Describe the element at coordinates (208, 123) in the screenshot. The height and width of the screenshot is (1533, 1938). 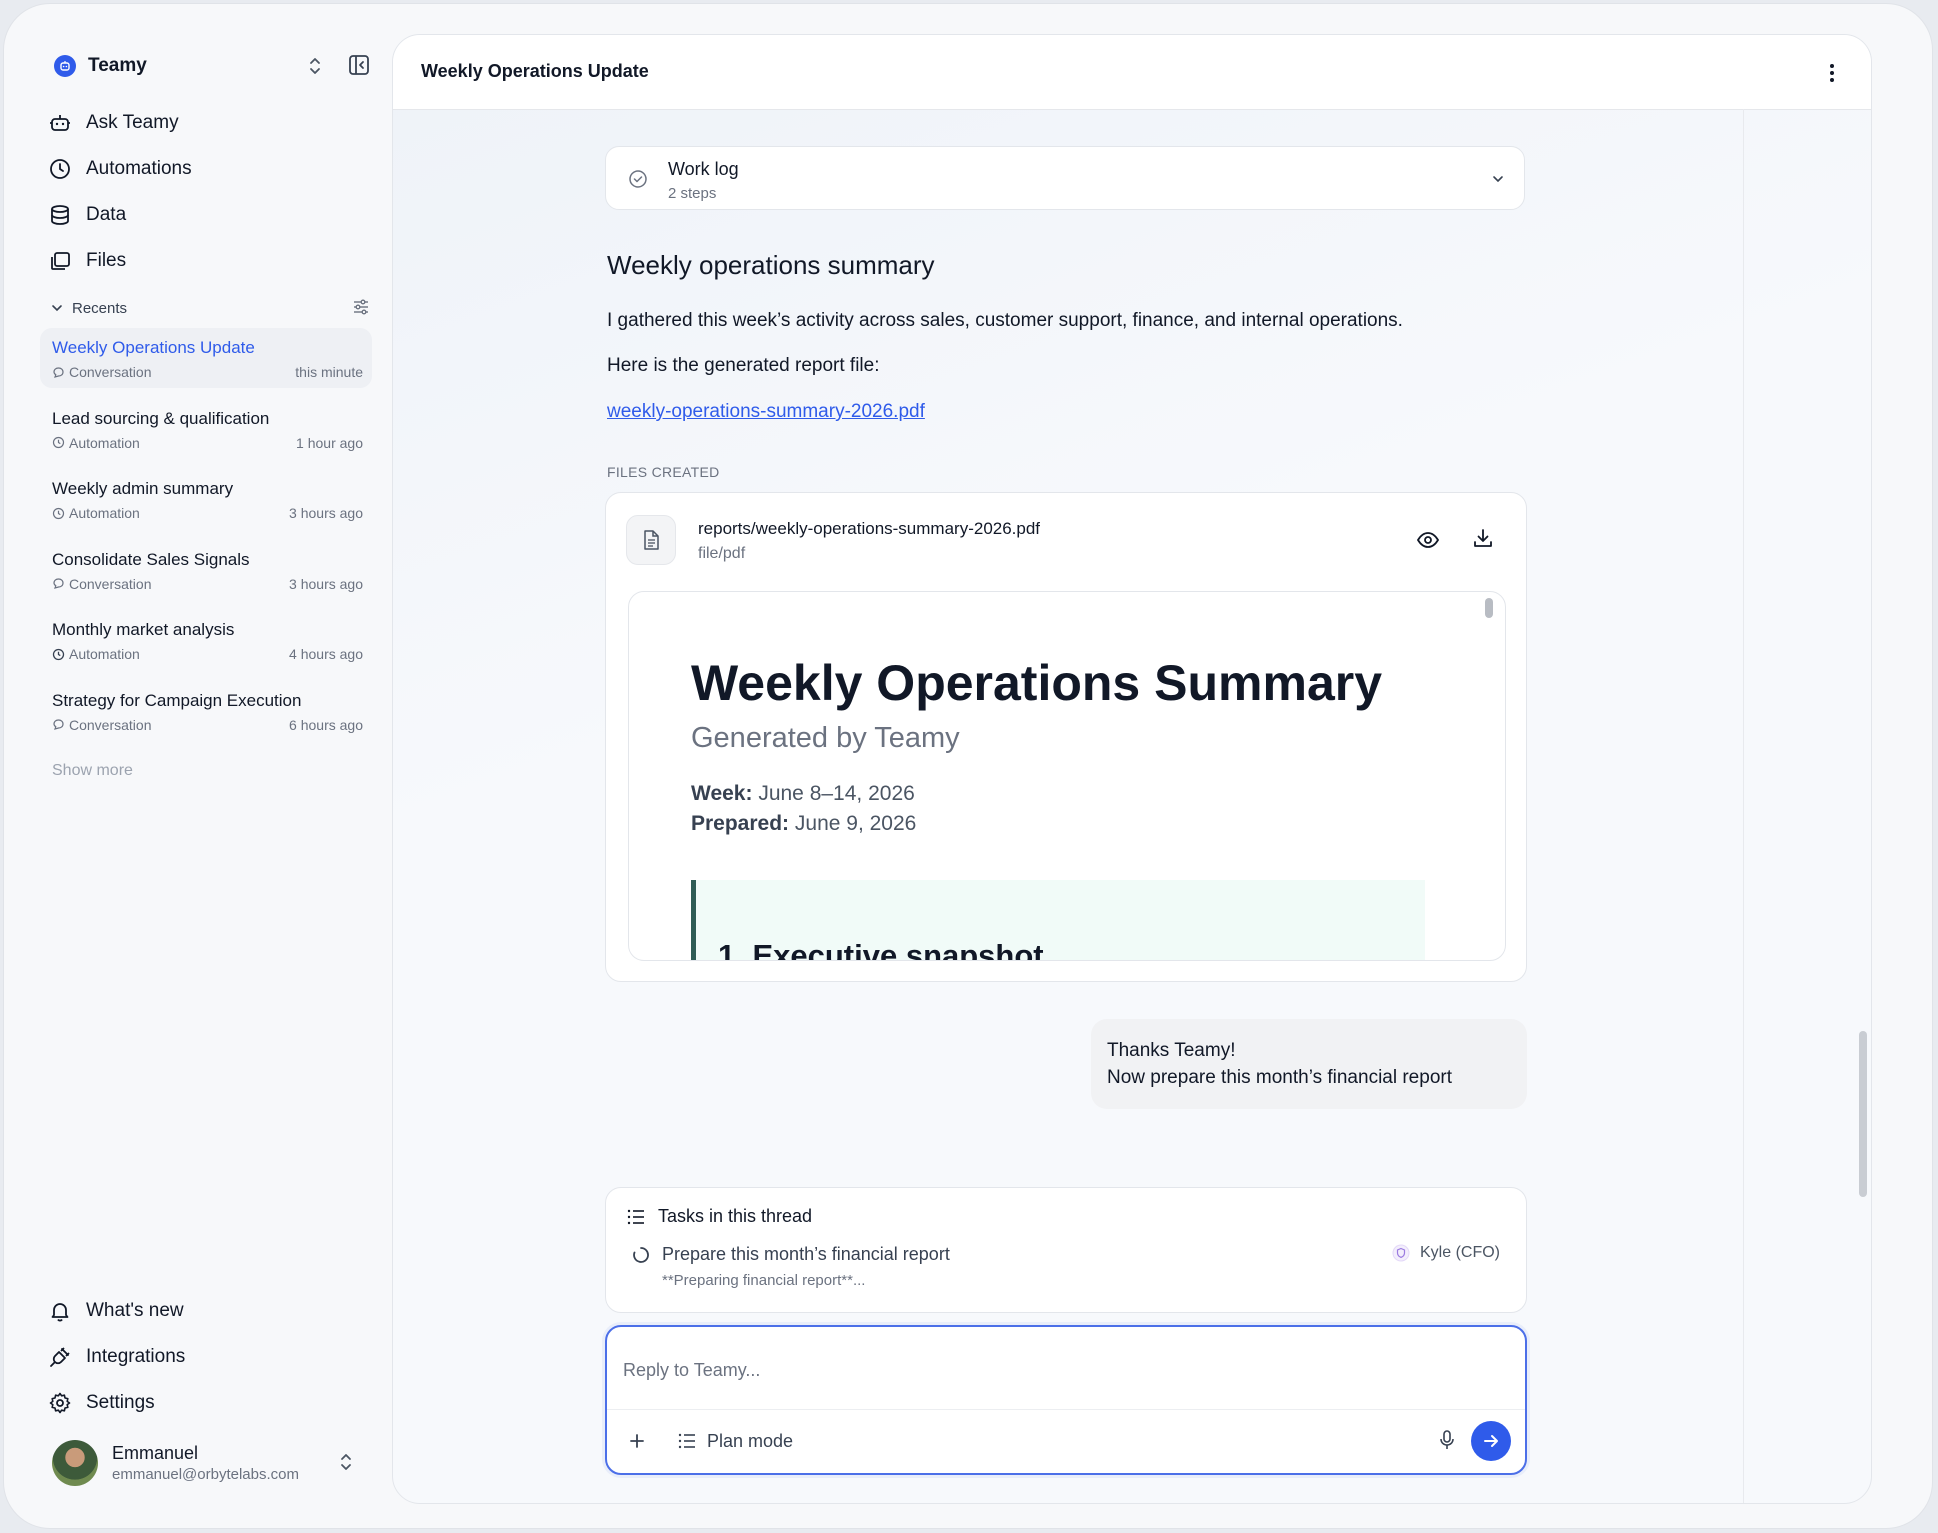
I see `nav-ask-teamy: Ask Teamy` at that location.